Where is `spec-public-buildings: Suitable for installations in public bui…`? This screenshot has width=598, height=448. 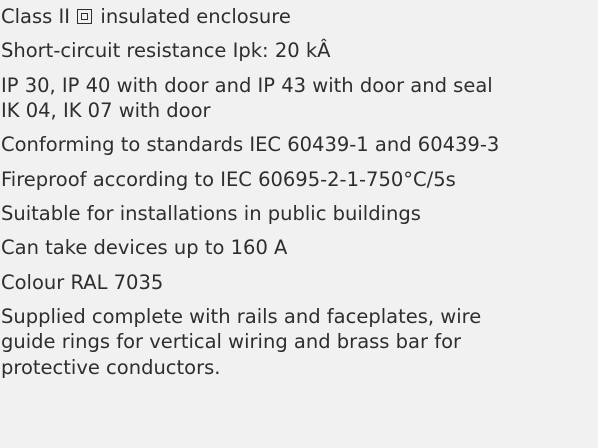 spec-public-buildings: Suitable for installations in public bui… is located at coordinates (211, 214).